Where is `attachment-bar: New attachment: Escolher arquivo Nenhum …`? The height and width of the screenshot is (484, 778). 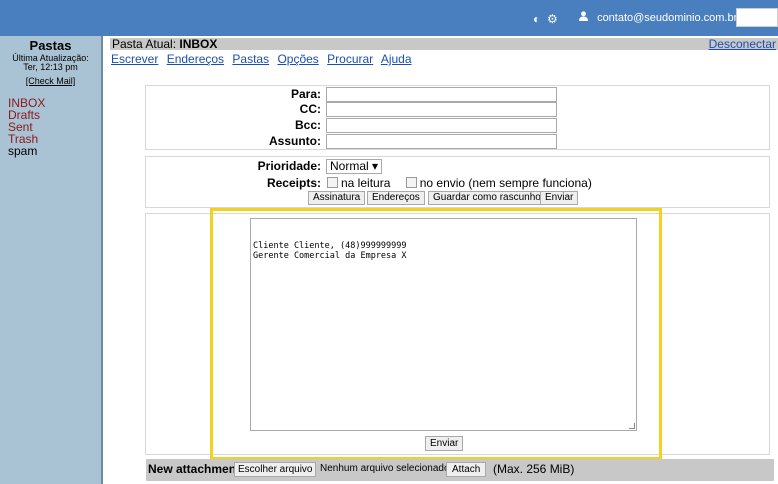 attachment-bar: New attachment: Escolher arquivo Nenhum … is located at coordinates (460, 470).